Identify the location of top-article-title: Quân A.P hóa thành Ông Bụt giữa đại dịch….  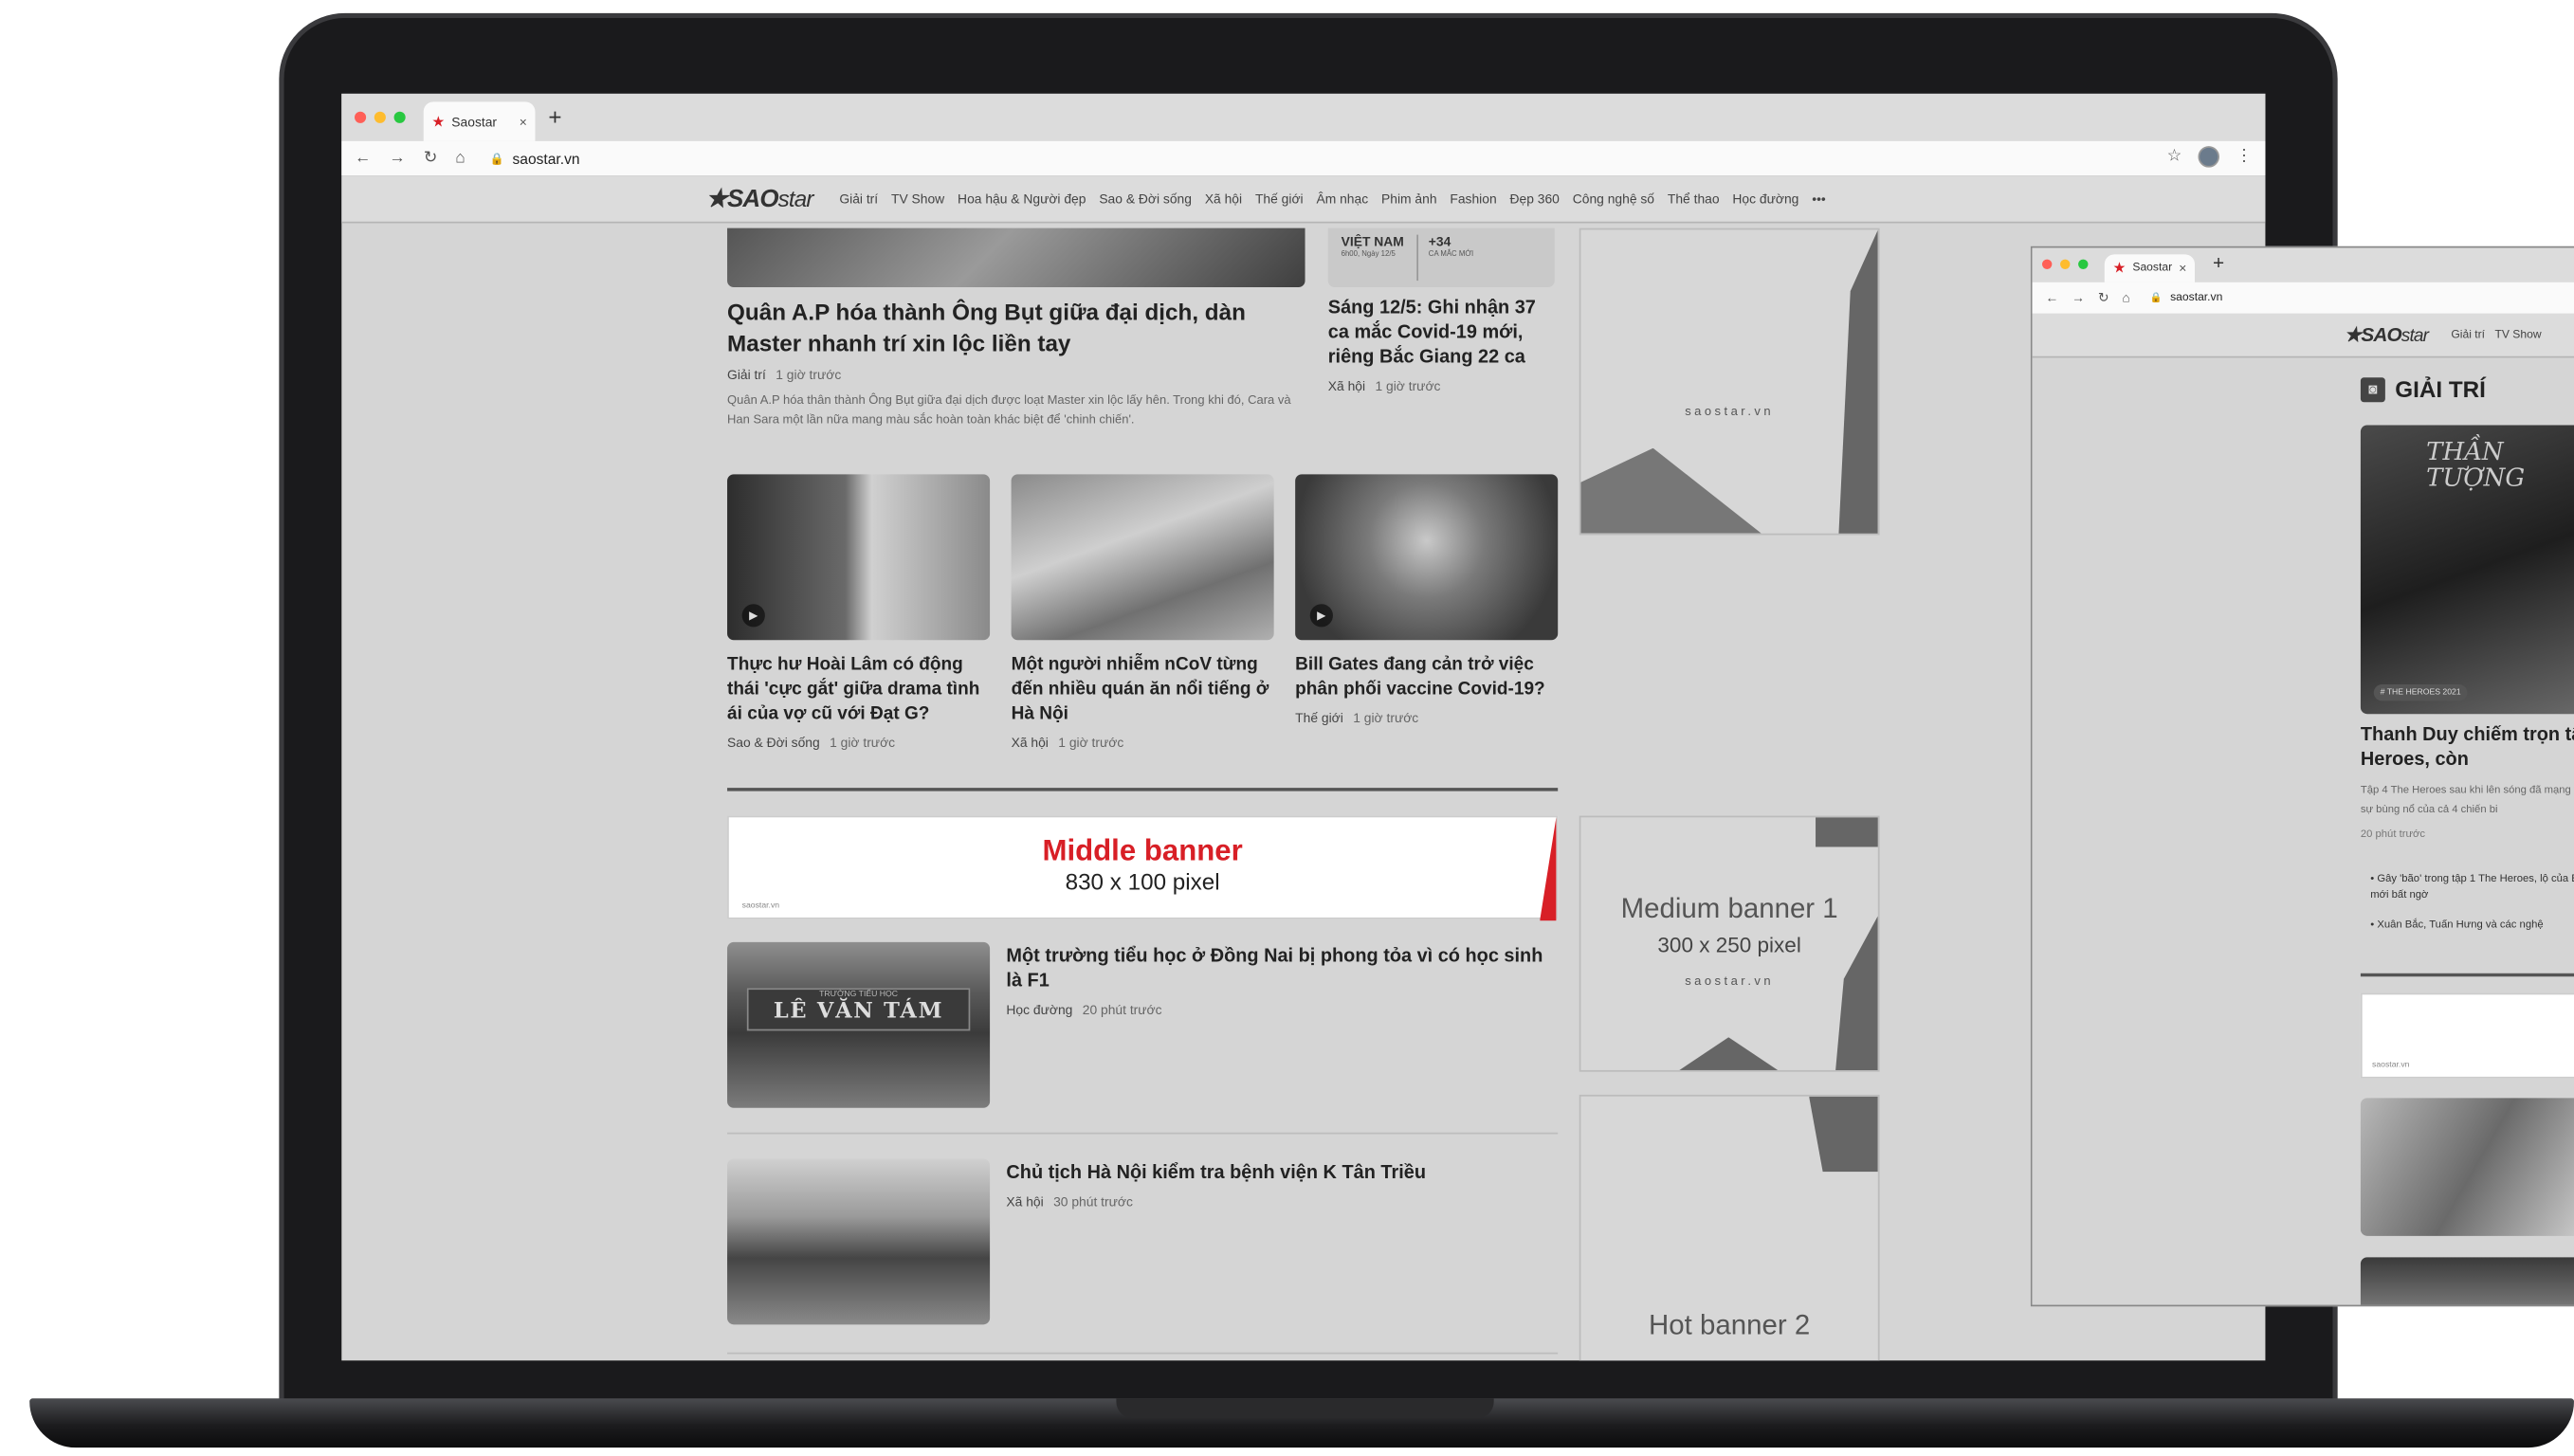
(1007, 328).